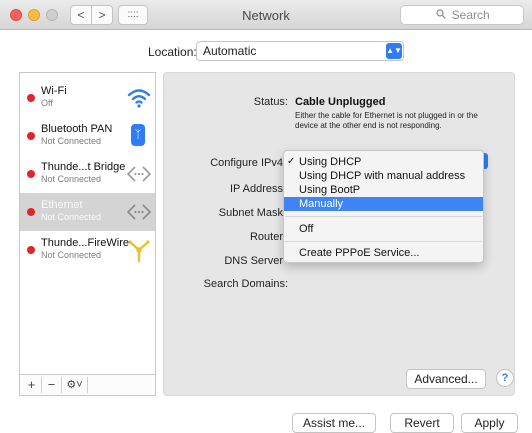 Image resolution: width=532 pixels, height=433 pixels. Describe the element at coordinates (87, 98) in the screenshot. I see `service-item-wifi: Wi-Fi Off` at that location.